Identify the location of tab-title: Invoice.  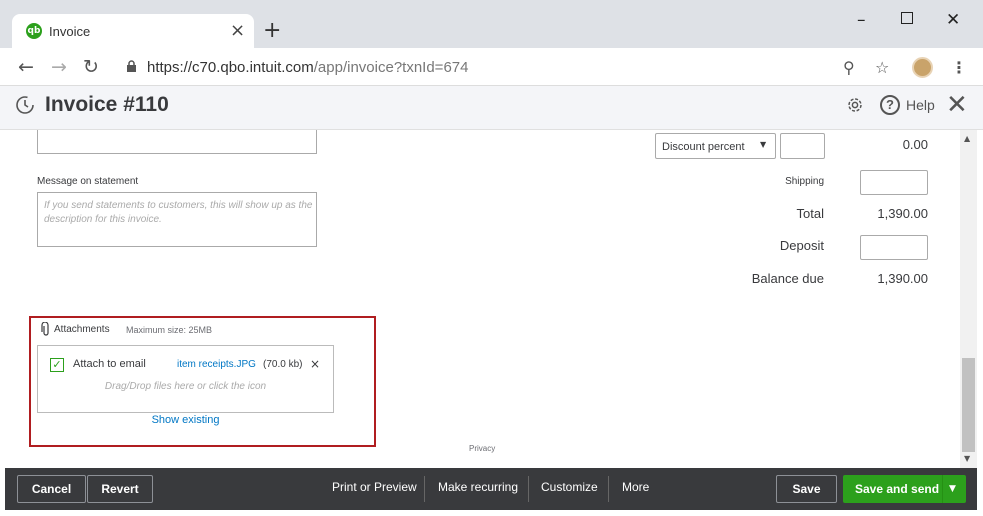
(70, 31).